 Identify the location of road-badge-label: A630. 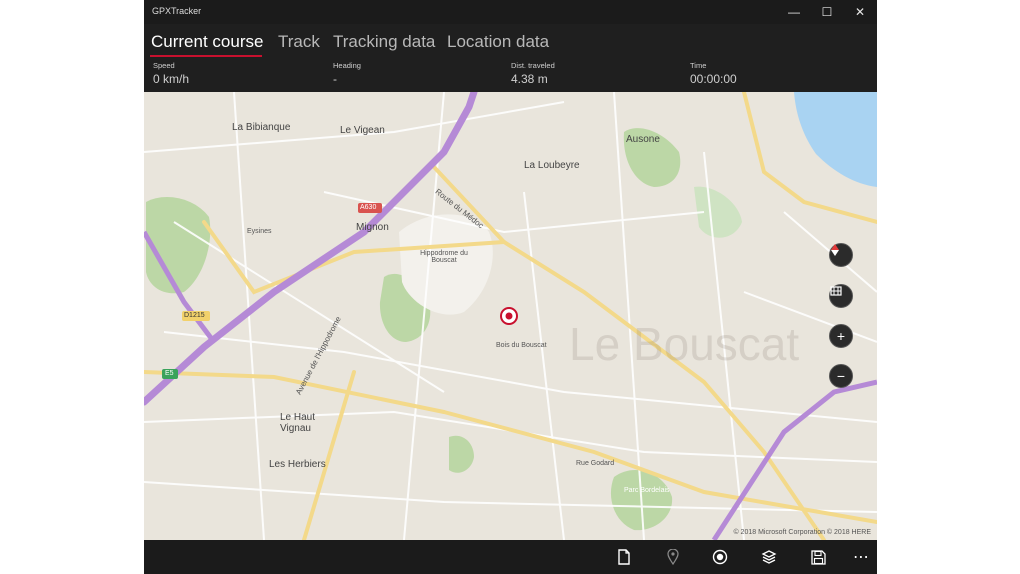
(368, 207).